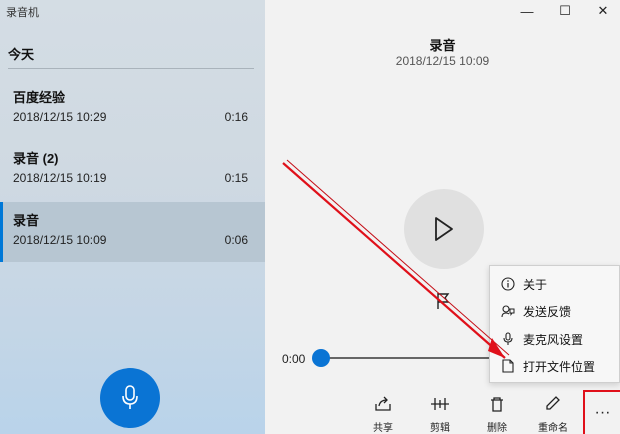  Describe the element at coordinates (565, 11) in the screenshot. I see `maximize-button: ☐` at that location.